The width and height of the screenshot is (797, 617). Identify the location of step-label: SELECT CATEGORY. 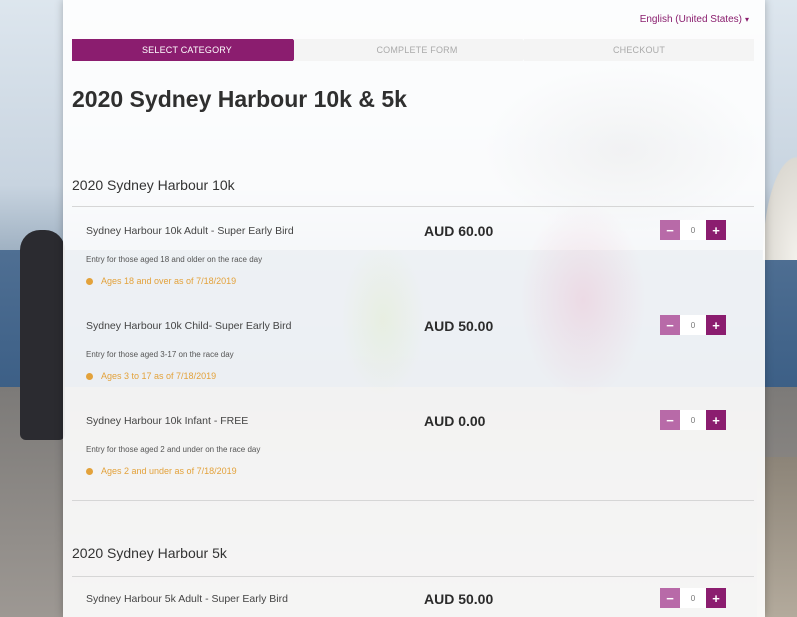
(187, 50).